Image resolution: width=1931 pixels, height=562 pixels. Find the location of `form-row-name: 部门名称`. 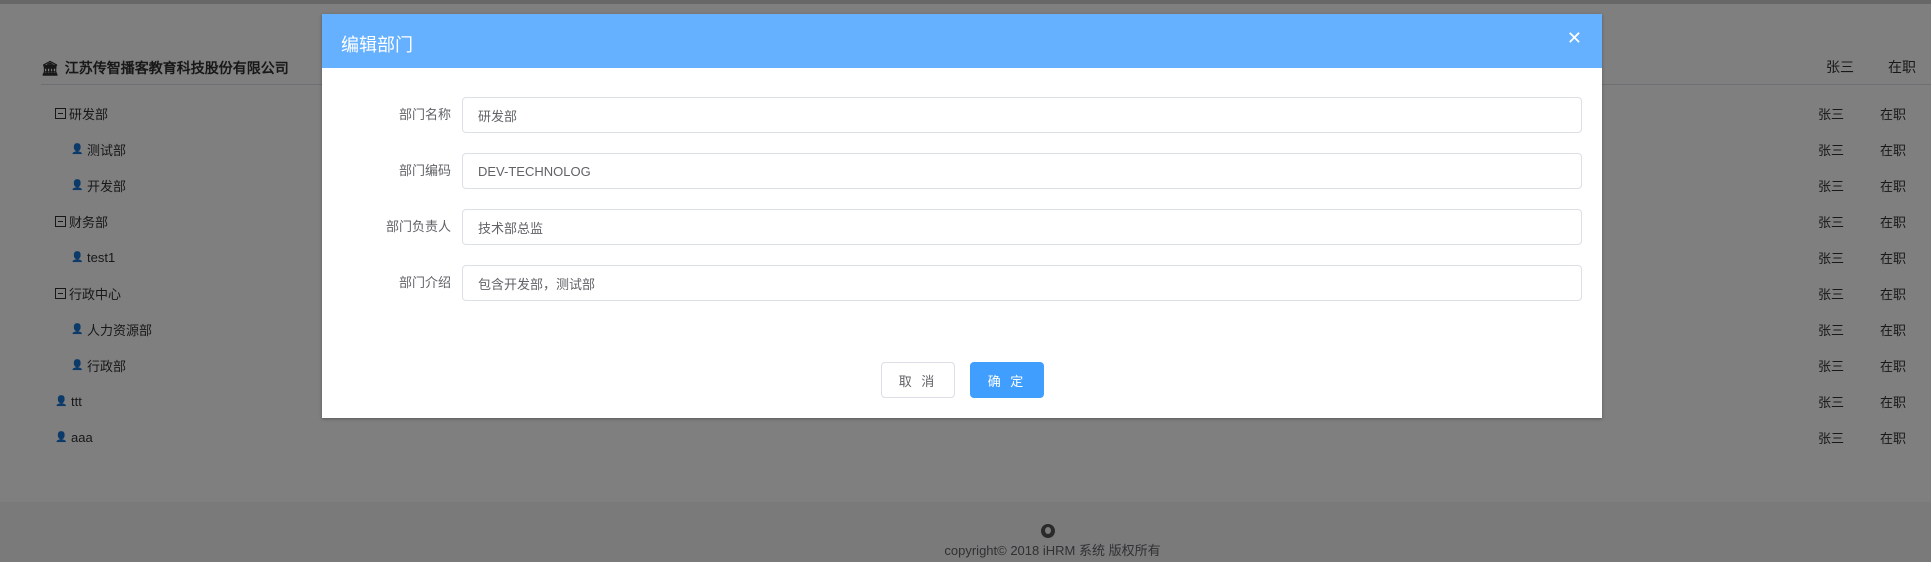

form-row-name: 部门名称 is located at coordinates (962, 115).